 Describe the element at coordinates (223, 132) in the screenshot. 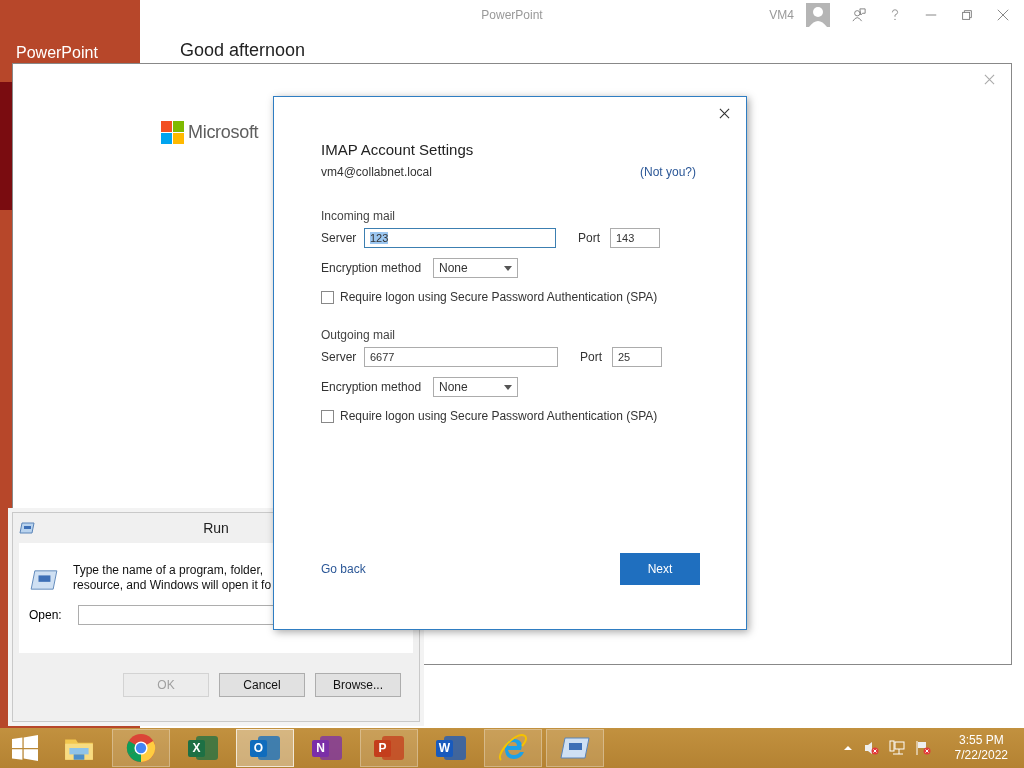

I see `brand-name: Microsoft` at that location.